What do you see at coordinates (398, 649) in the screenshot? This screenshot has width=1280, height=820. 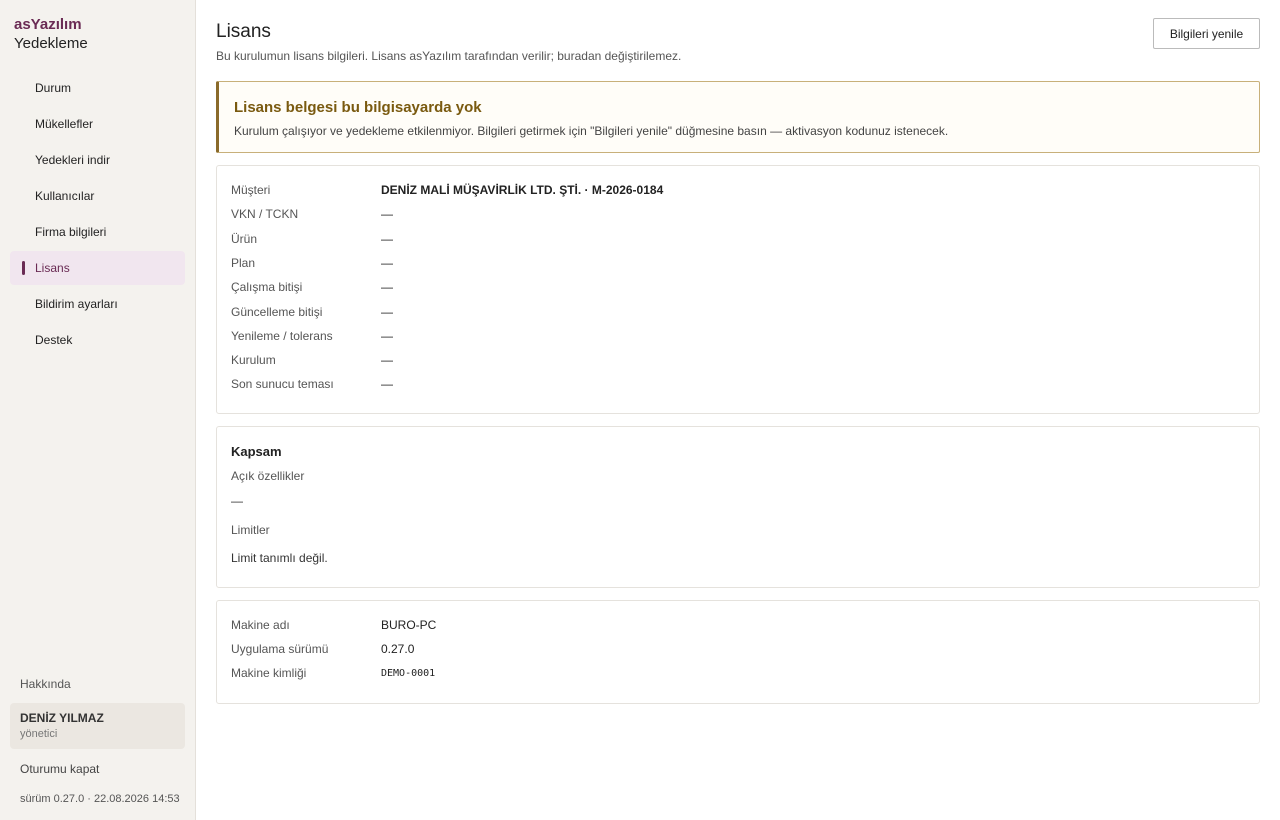 I see `machine-value: 0.27.0` at bounding box center [398, 649].